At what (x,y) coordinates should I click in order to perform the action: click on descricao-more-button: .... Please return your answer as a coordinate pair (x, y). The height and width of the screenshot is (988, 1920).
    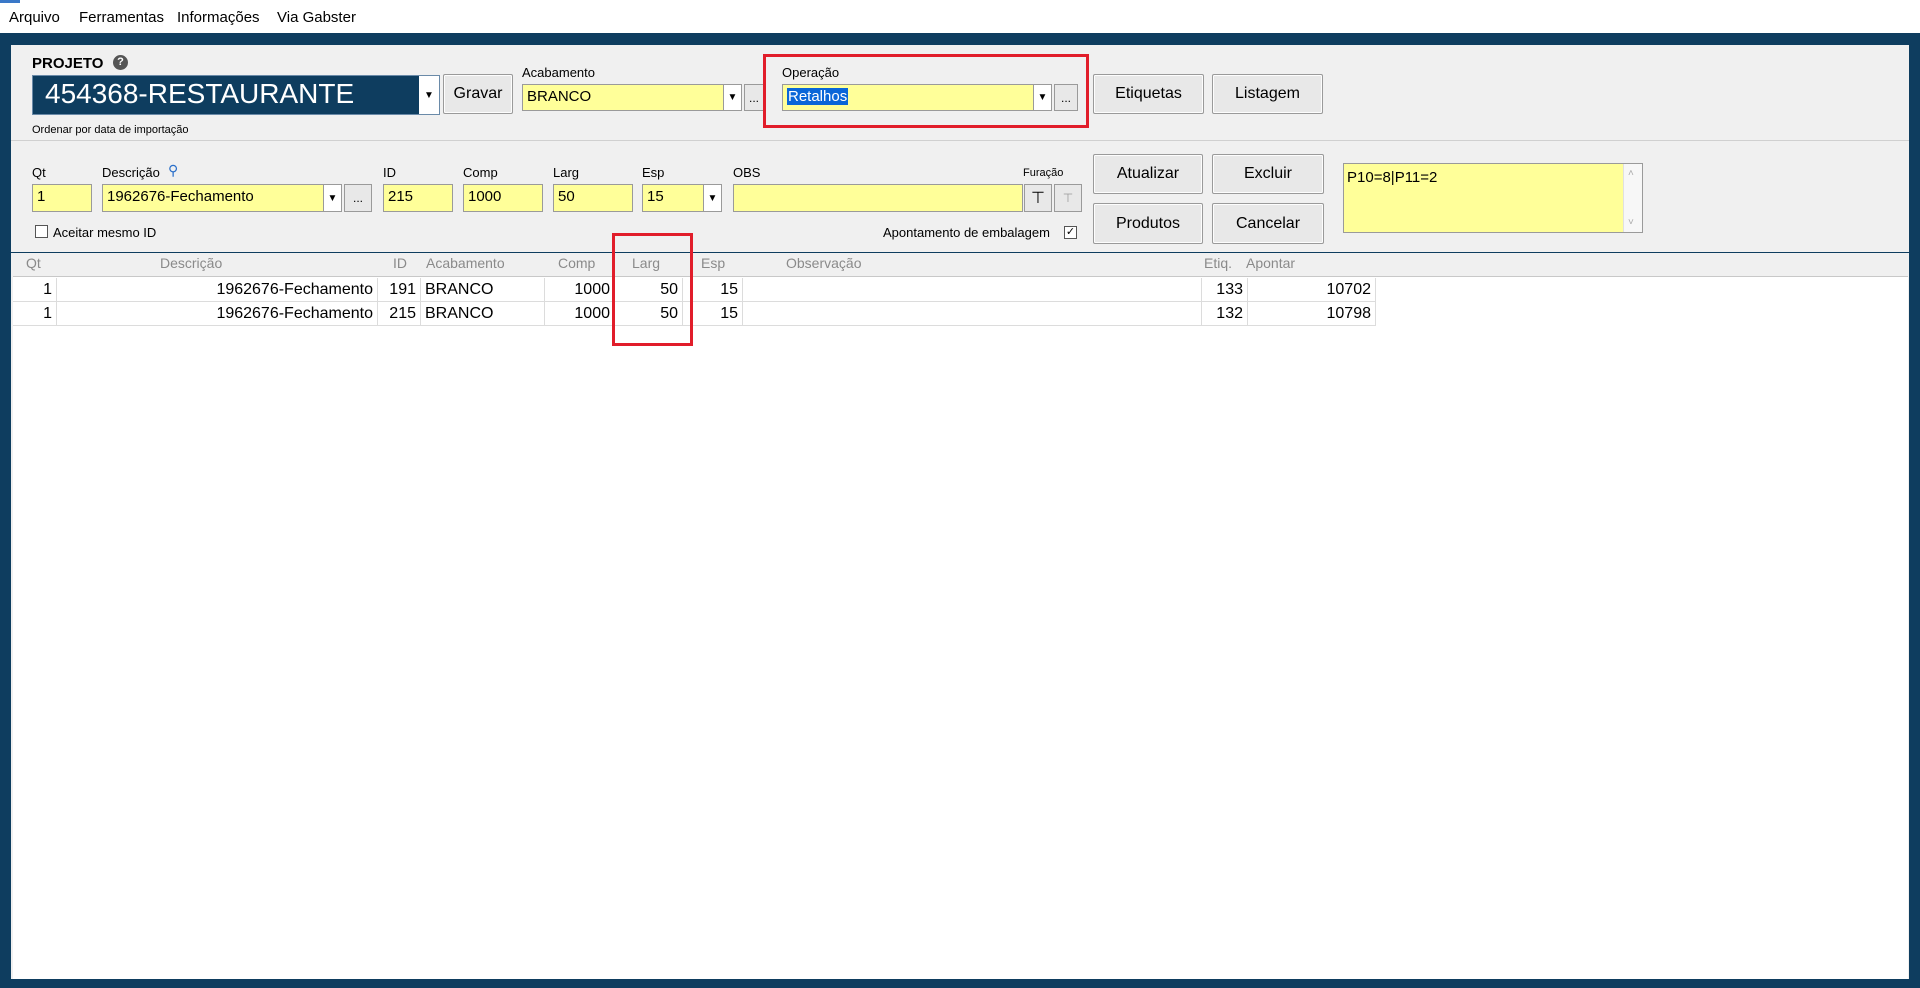
    Looking at the image, I should click on (358, 198).